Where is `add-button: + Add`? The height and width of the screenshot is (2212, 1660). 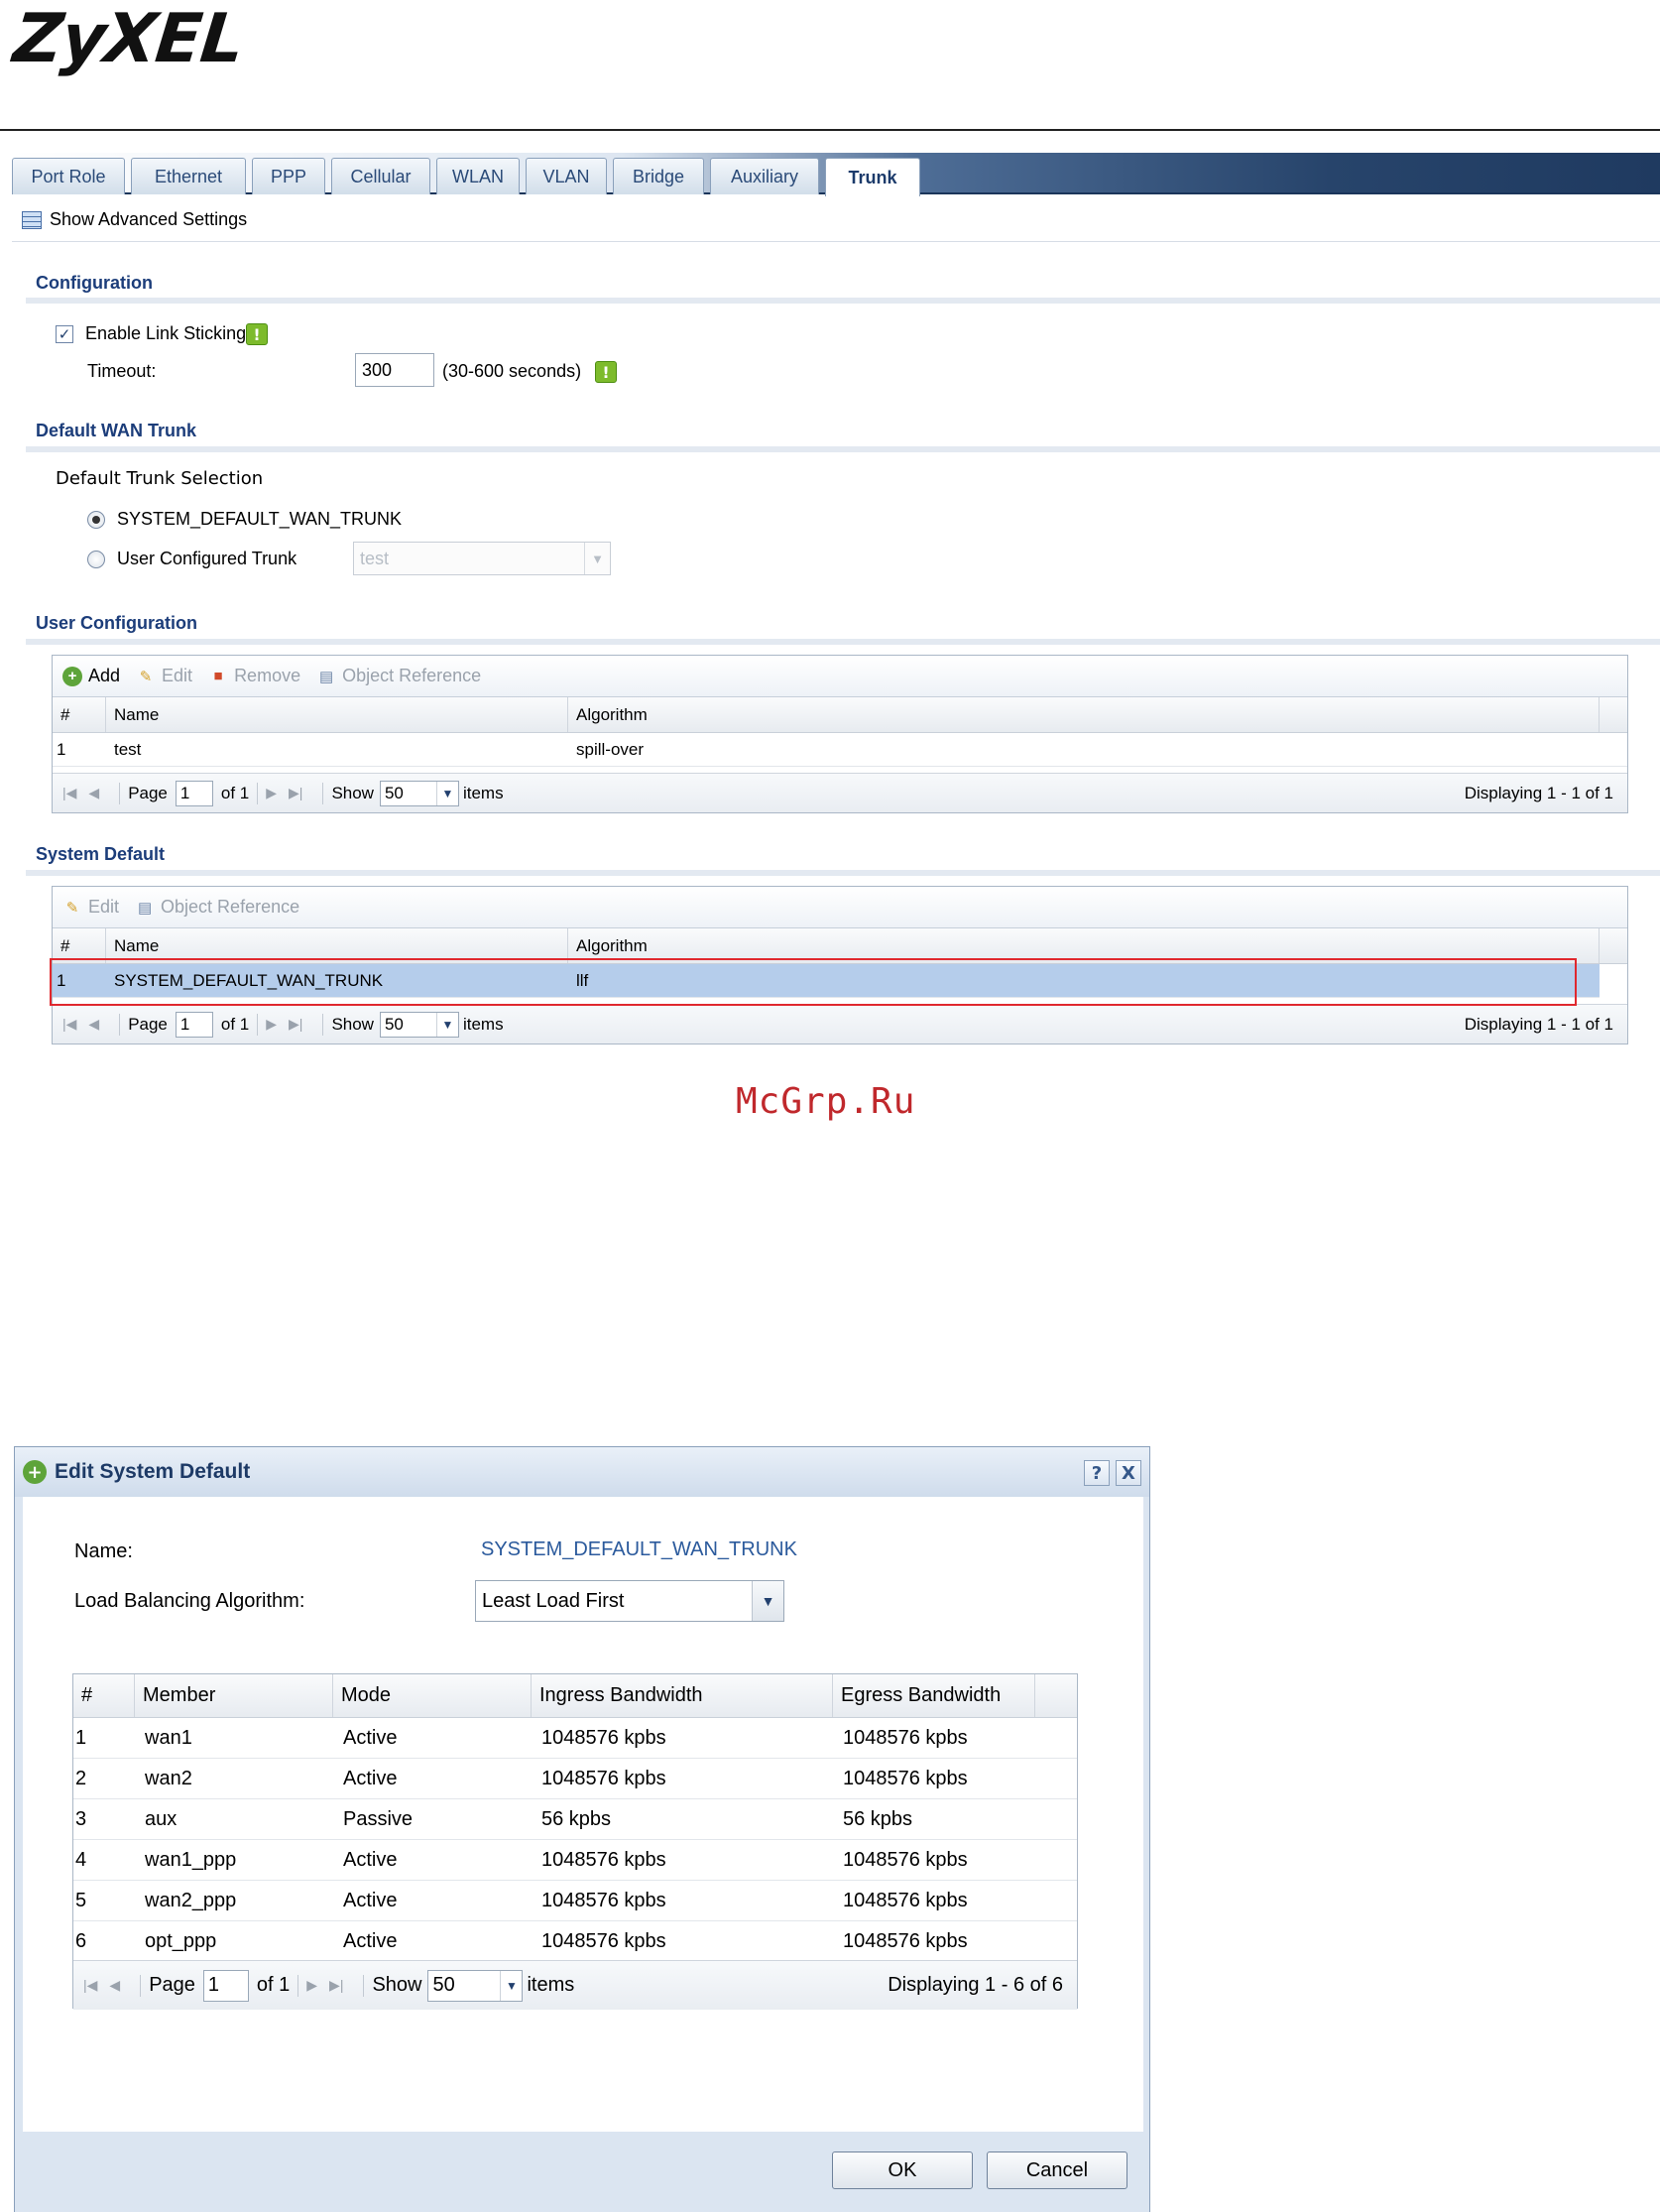
add-button: + Add is located at coordinates (91, 676).